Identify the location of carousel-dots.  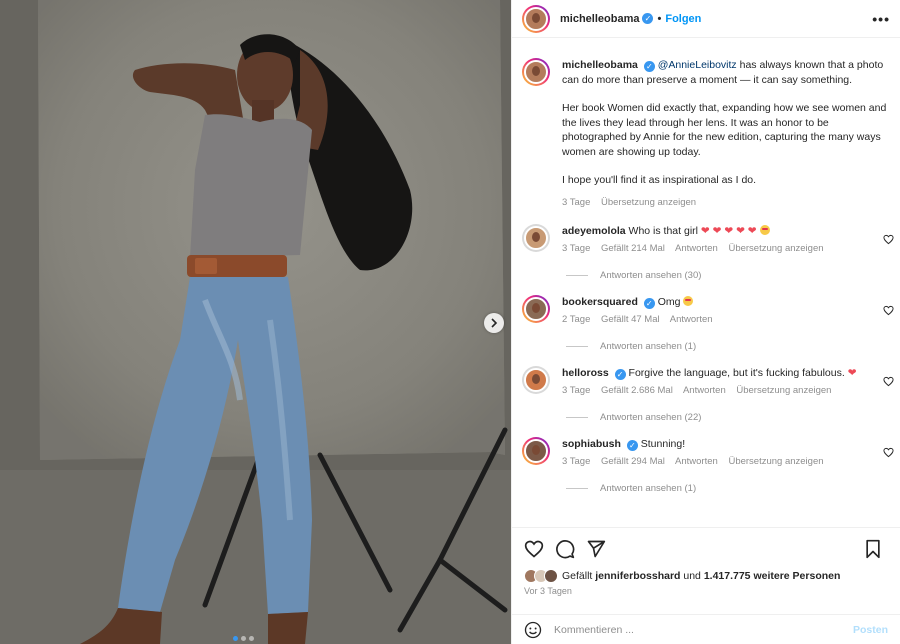
(243, 638).